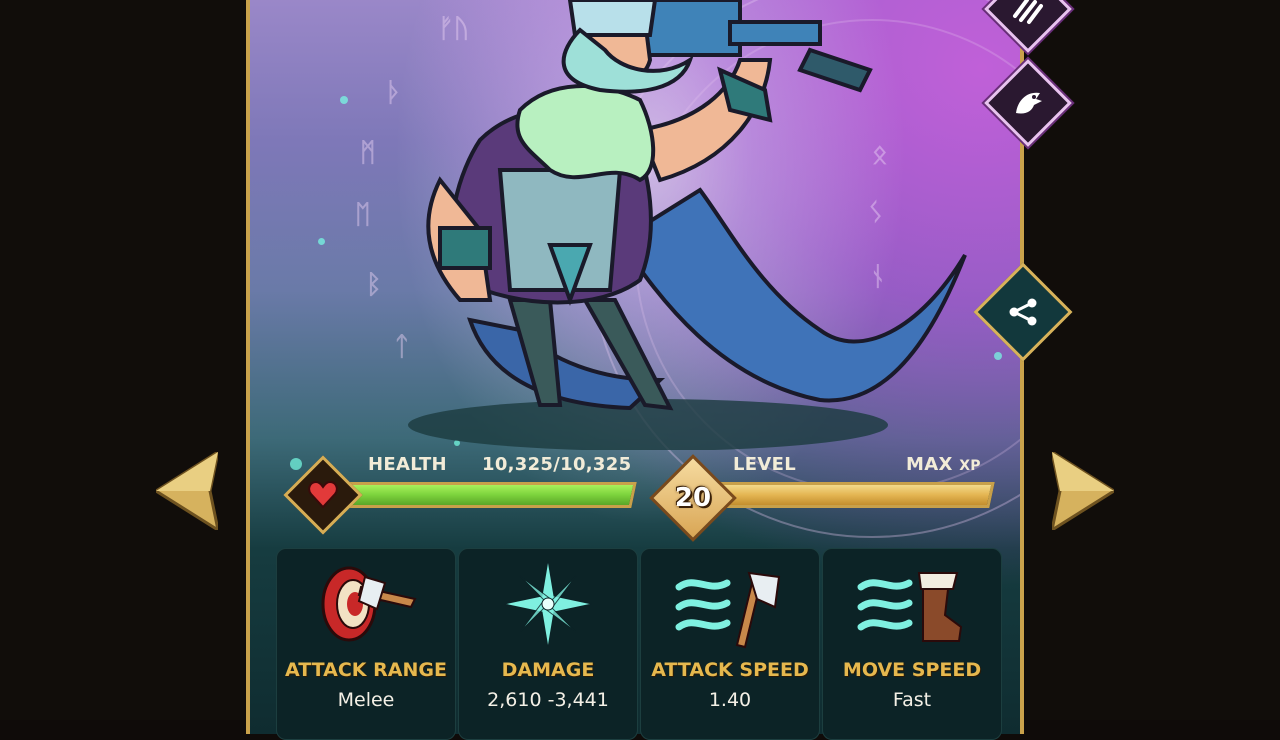 The image size is (1280, 740). What do you see at coordinates (912, 644) in the screenshot?
I see `move-speed-panel: MOVE SPEED Fast` at bounding box center [912, 644].